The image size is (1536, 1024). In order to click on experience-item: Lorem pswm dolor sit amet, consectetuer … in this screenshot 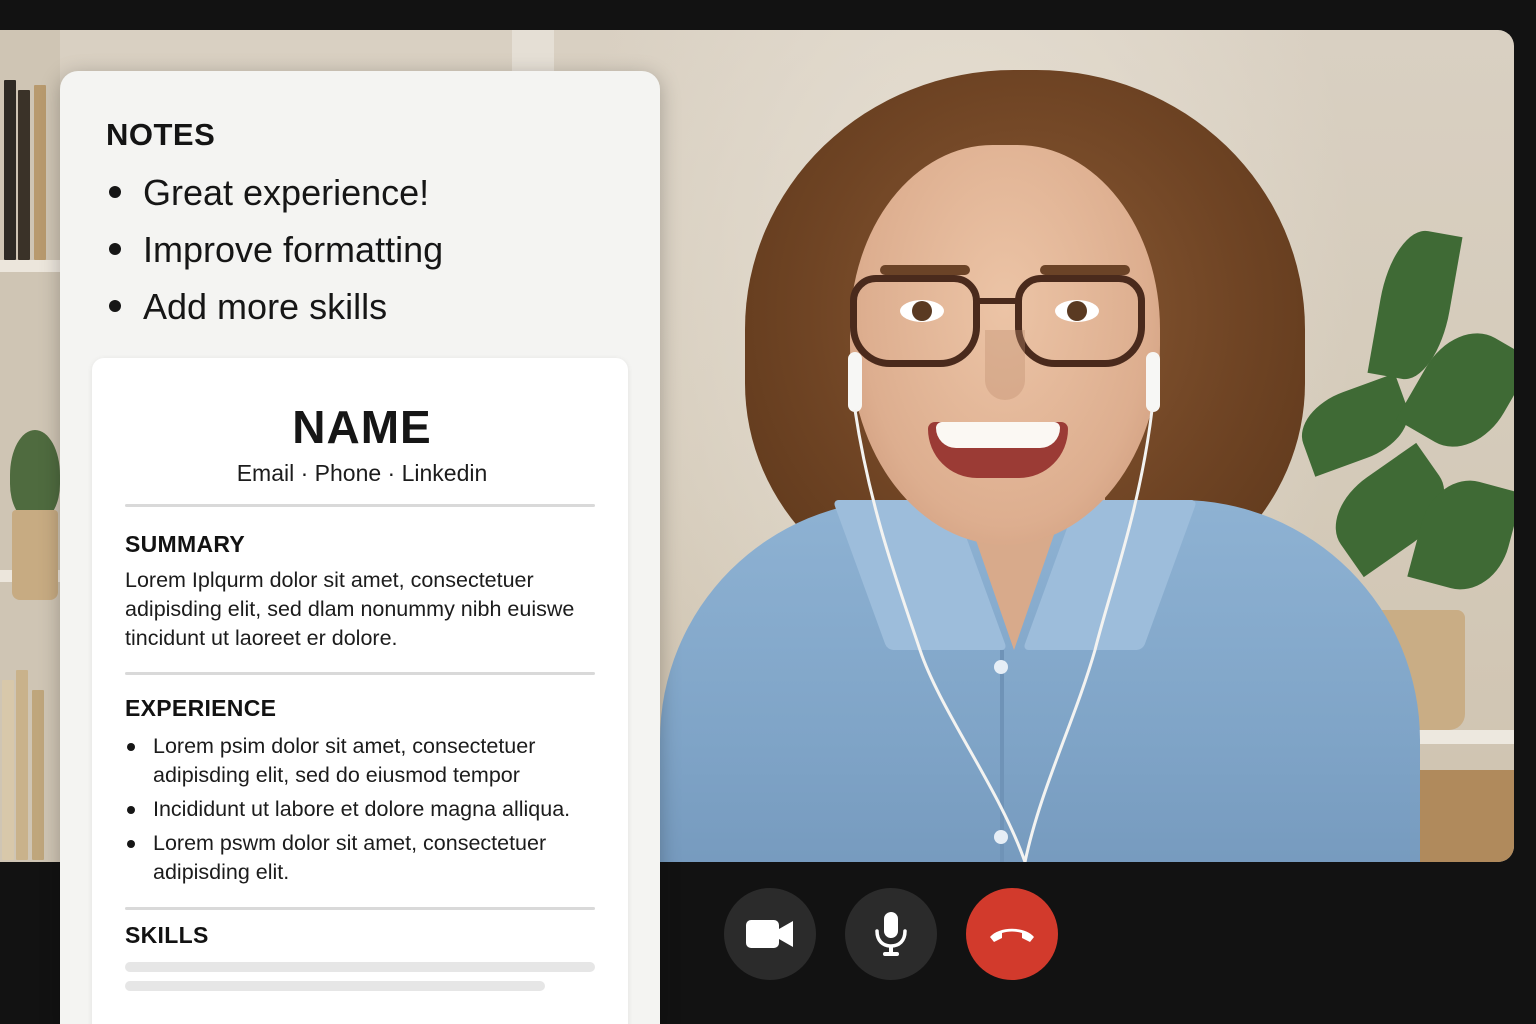, I will do `click(365, 858)`.